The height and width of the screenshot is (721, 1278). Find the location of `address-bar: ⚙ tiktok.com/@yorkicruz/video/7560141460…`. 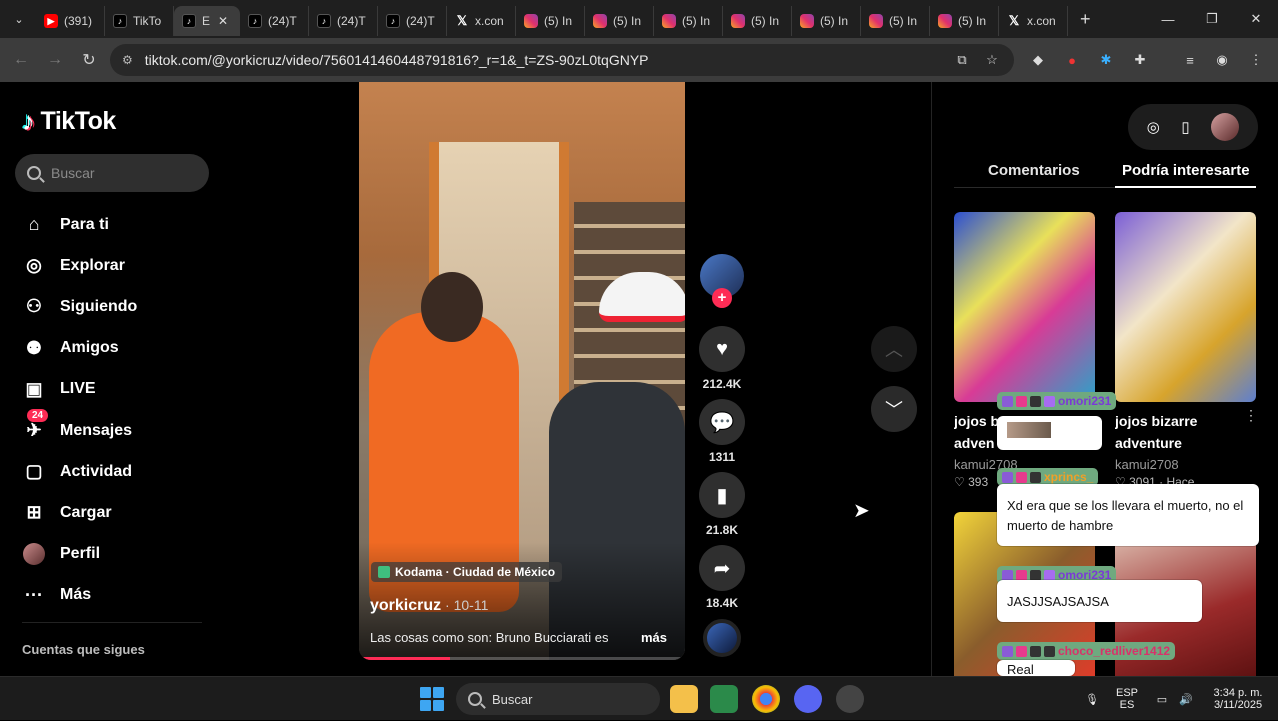

address-bar: ⚙ tiktok.com/@yorkicruz/video/7560141460… is located at coordinates (562, 60).